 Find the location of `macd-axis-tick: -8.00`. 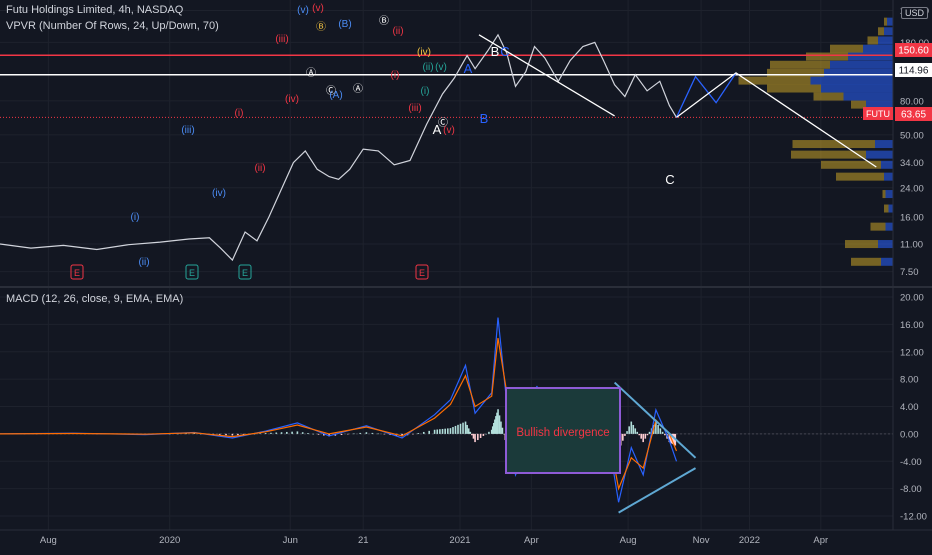

macd-axis-tick: -8.00 is located at coordinates (911, 489).